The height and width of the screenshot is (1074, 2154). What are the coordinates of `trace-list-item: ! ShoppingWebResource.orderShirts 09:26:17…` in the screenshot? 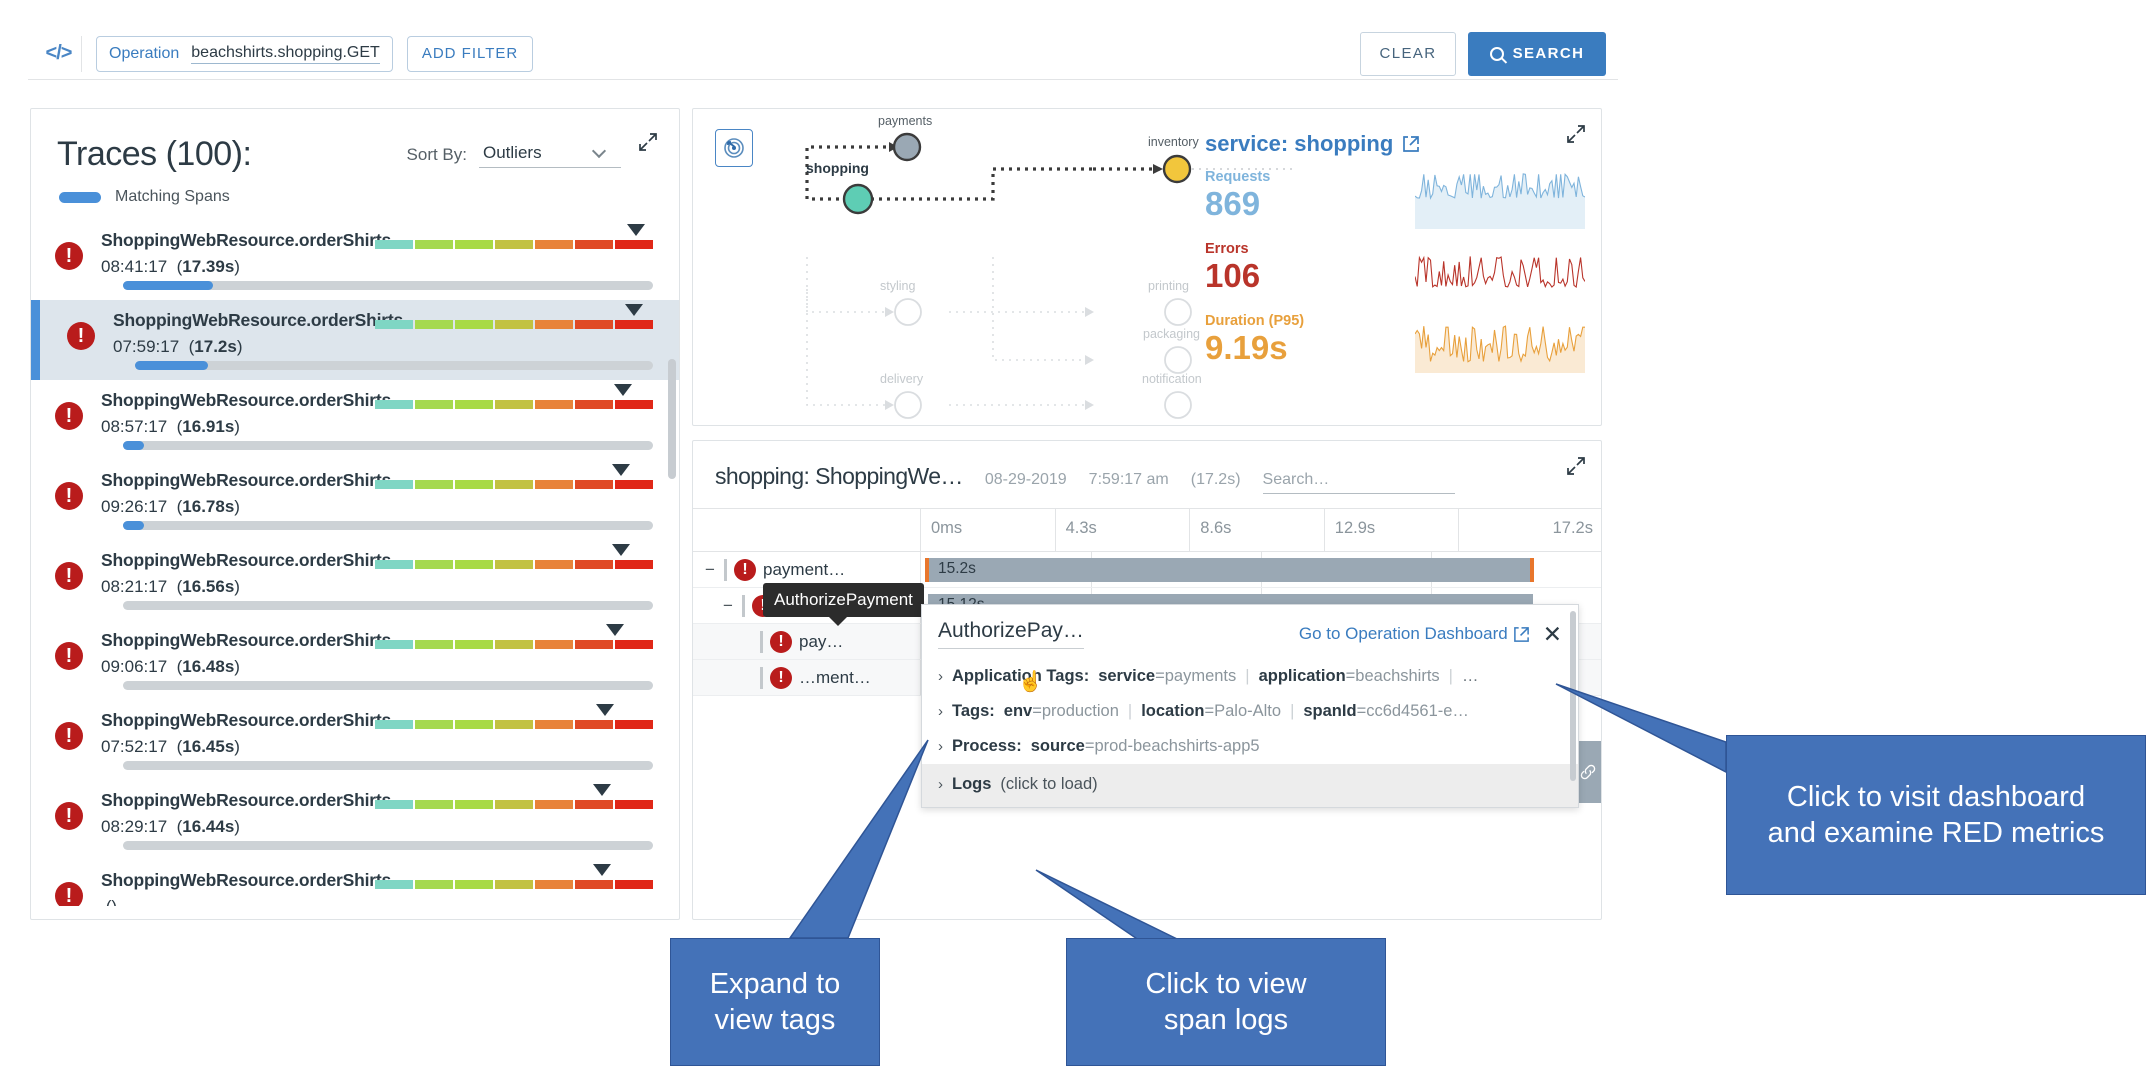 It's located at (355, 500).